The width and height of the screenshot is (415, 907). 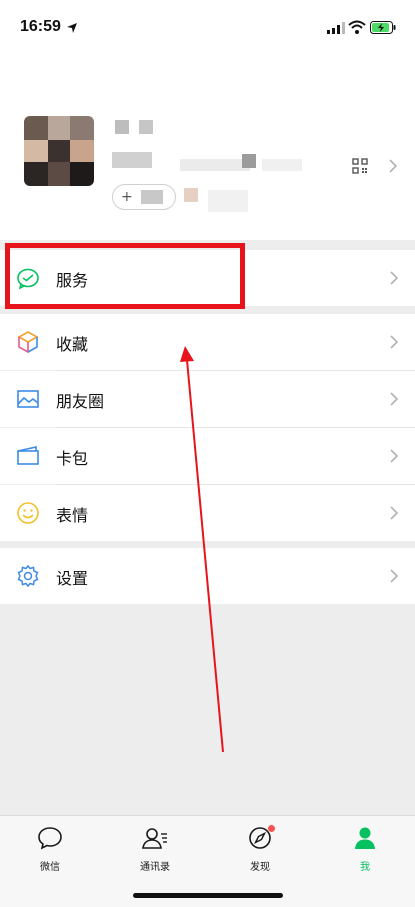 I want to click on tab-label-me: 我, so click(x=365, y=867).